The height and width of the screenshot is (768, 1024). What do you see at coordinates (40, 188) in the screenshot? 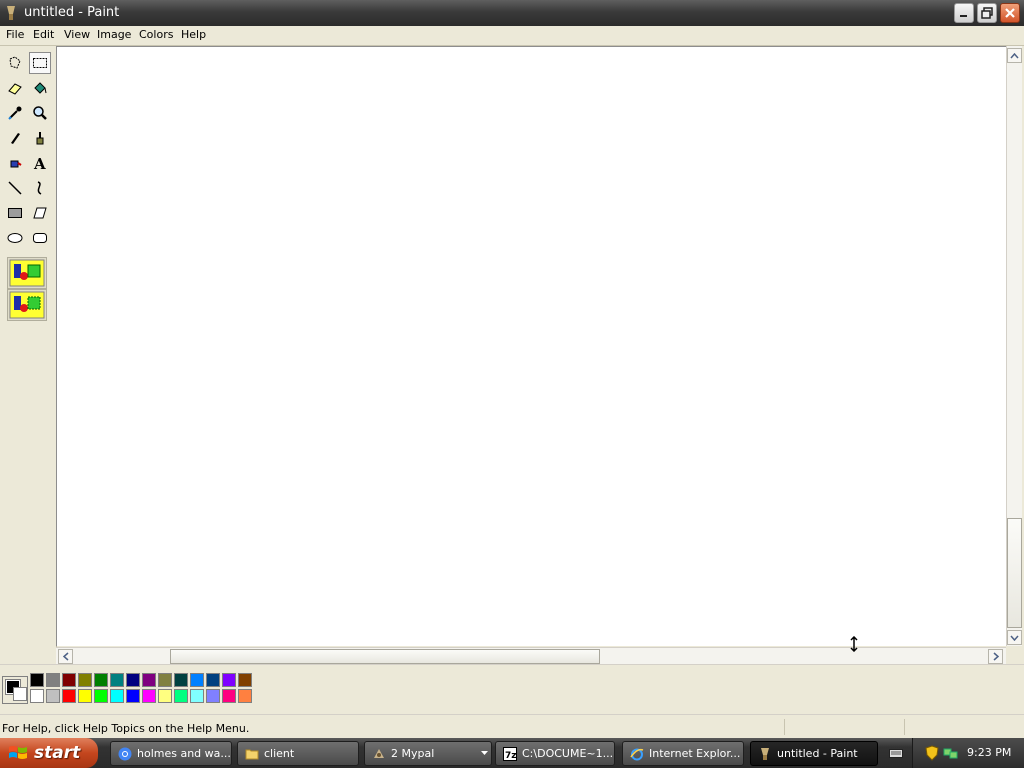
I see `tool-curve` at bounding box center [40, 188].